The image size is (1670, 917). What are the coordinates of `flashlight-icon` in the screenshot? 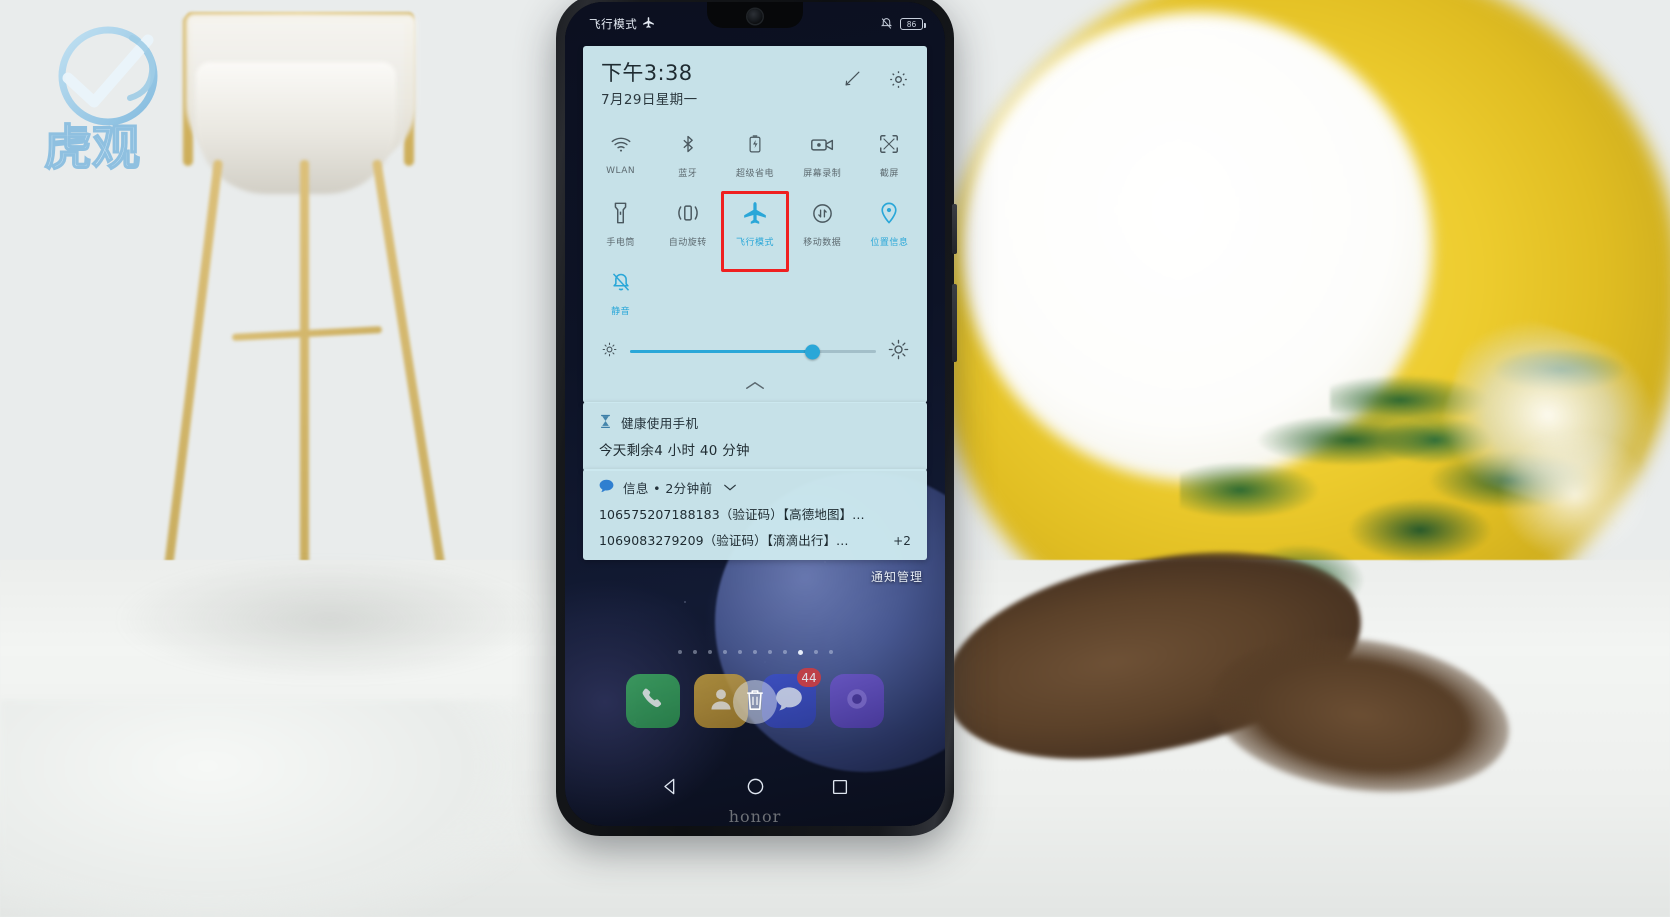 It's located at (620, 213).